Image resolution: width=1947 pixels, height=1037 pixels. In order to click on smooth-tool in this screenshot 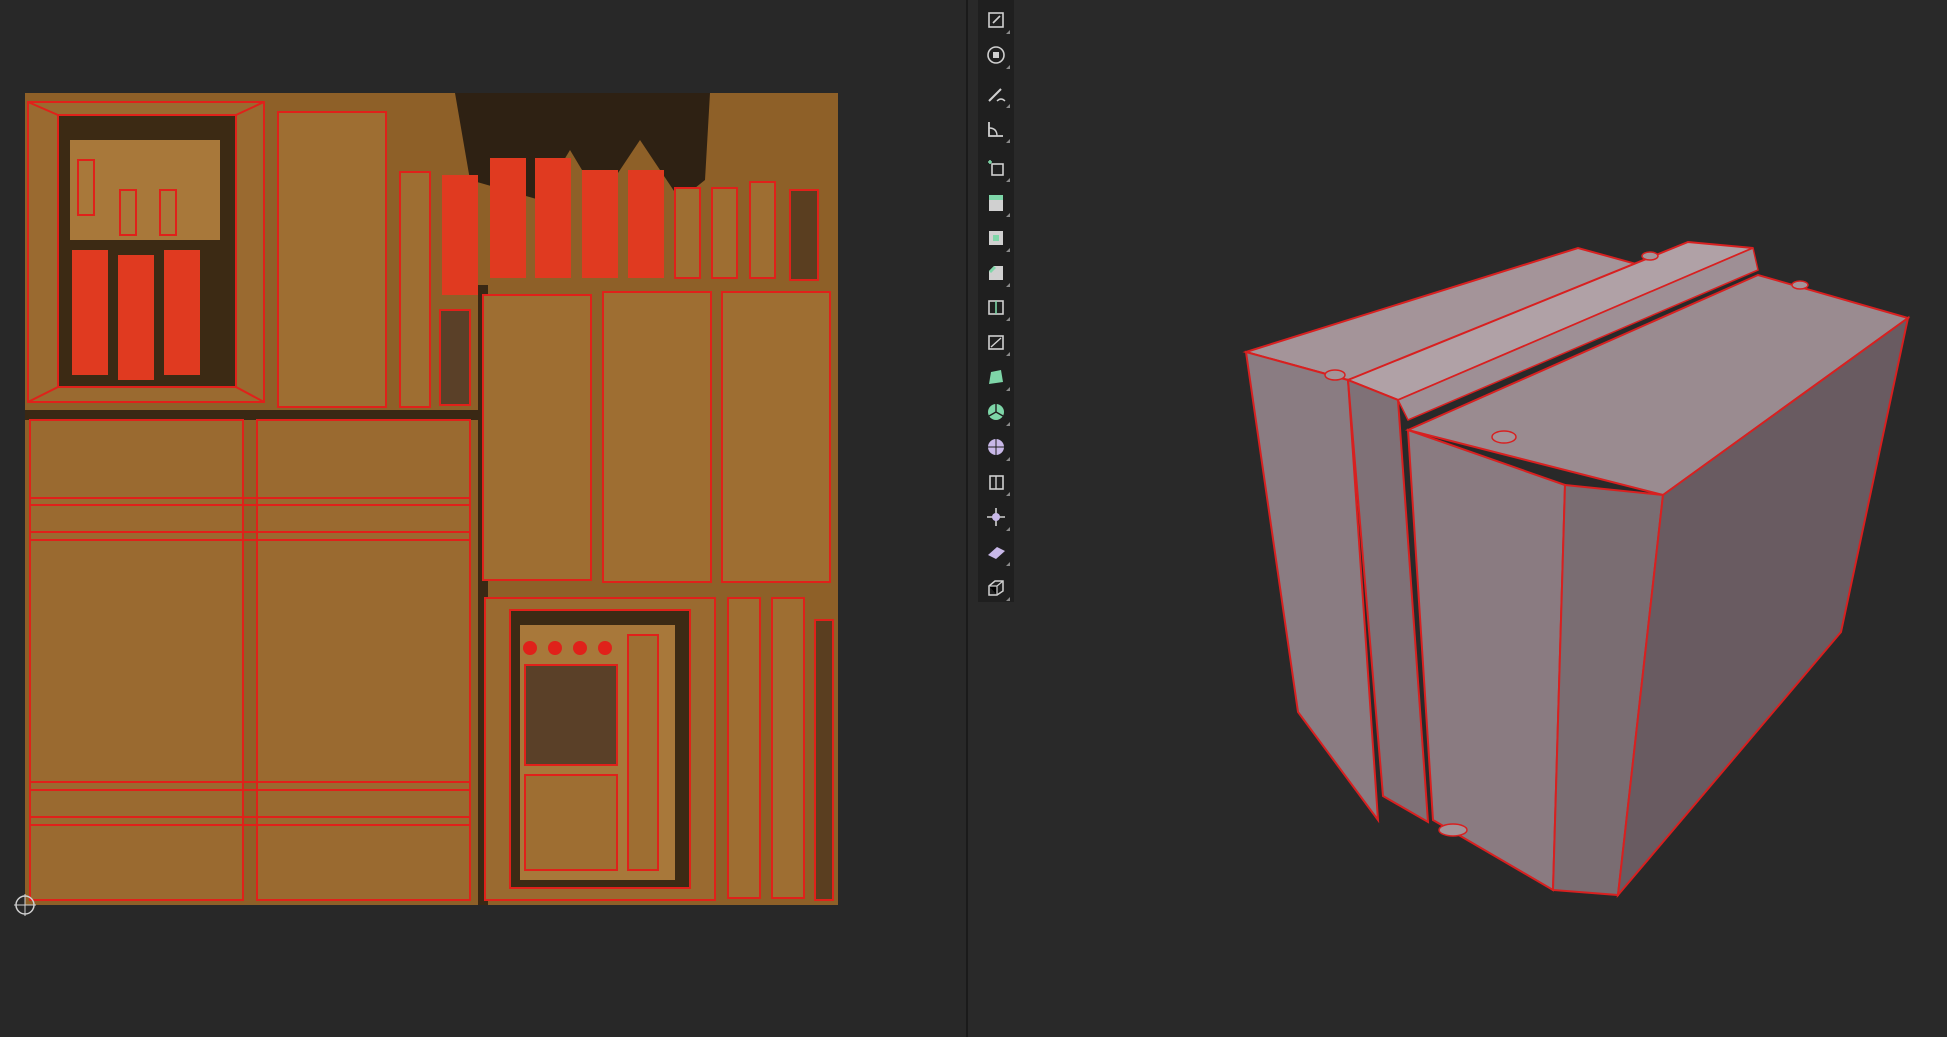, I will do `click(996, 447)`.